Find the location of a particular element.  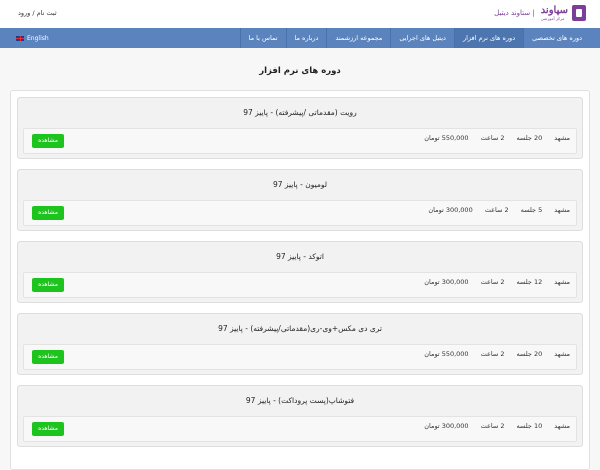

course-title: اتوکد - پاییز 97 is located at coordinates (300, 256).